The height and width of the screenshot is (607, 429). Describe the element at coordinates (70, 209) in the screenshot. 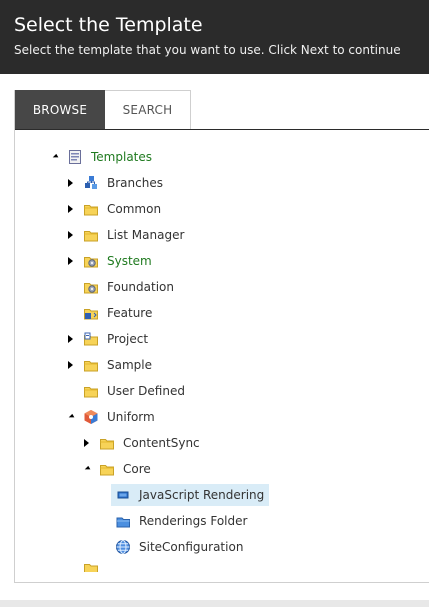

I see `expand-toggle-common` at that location.